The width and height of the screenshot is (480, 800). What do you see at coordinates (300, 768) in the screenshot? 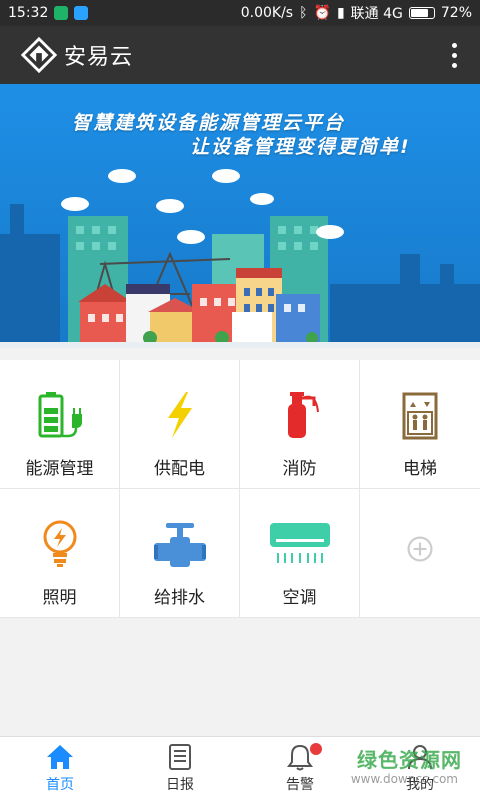
I see `tab-alarm: 告警` at bounding box center [300, 768].